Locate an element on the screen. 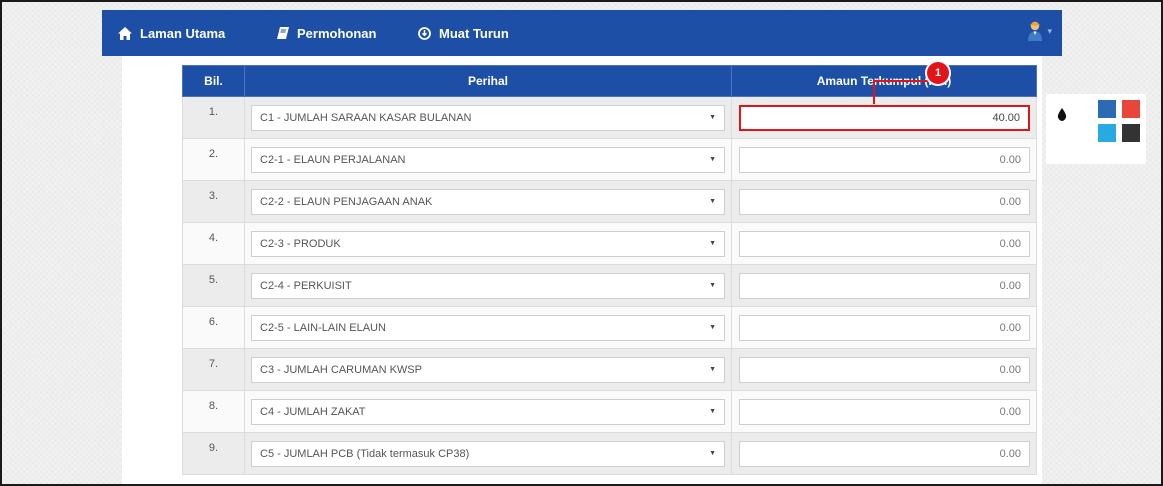  perihal-cell: C5 - JUMLAH PCB (Tidak termasuk CP38) ▼ is located at coordinates (488, 453).